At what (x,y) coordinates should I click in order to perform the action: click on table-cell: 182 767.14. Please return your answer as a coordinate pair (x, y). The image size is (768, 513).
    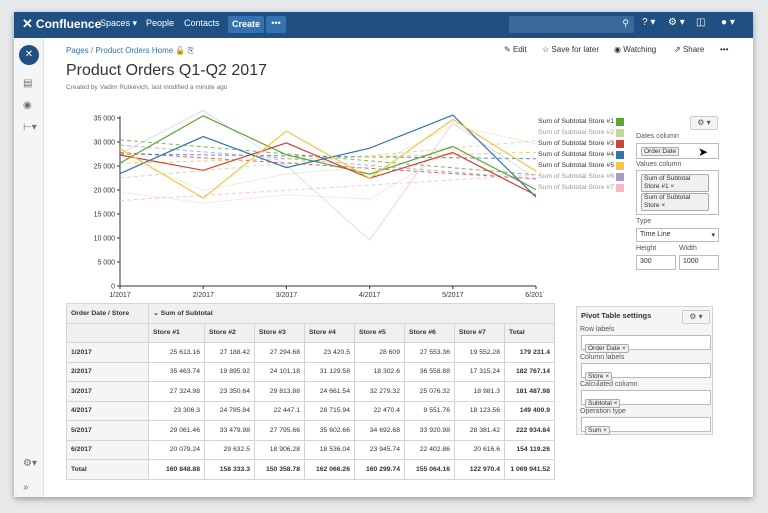
    Looking at the image, I should click on (529, 371).